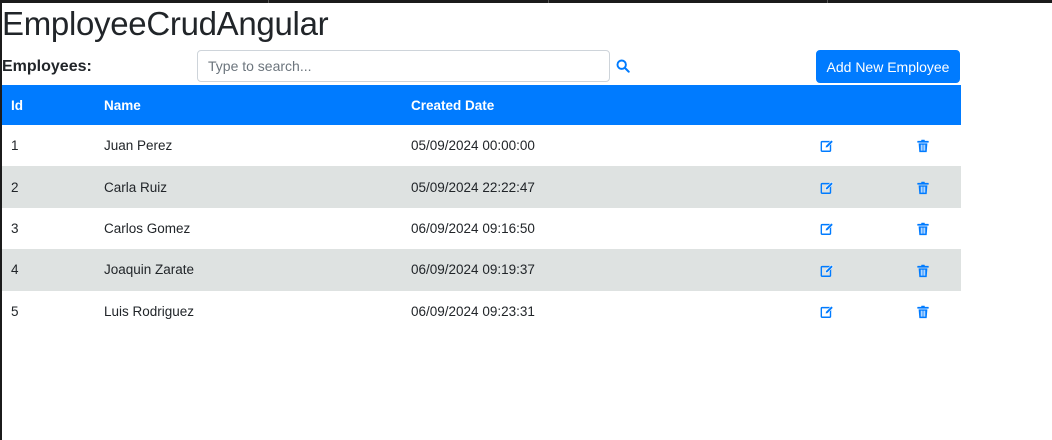 The width and height of the screenshot is (1052, 440). What do you see at coordinates (888, 66) in the screenshot?
I see `add-employee-button: Add New Employee` at bounding box center [888, 66].